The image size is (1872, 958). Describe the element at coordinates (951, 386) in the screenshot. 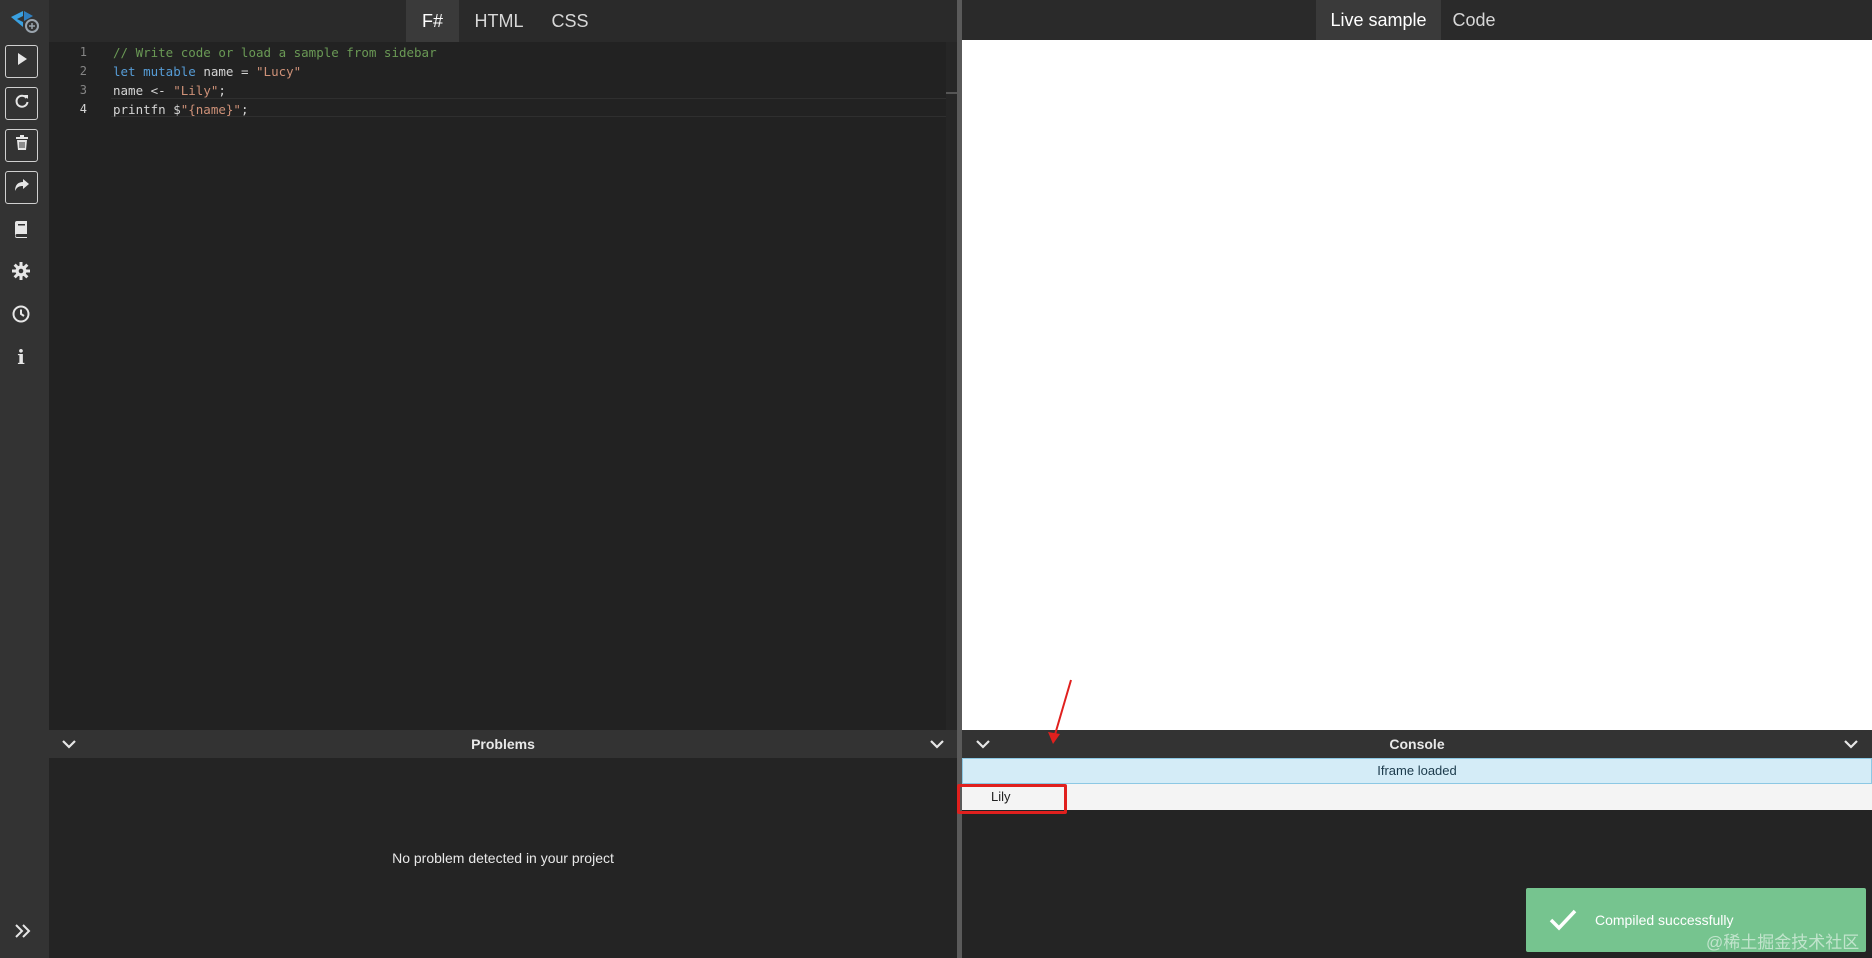

I see `editor-scrollbar` at that location.